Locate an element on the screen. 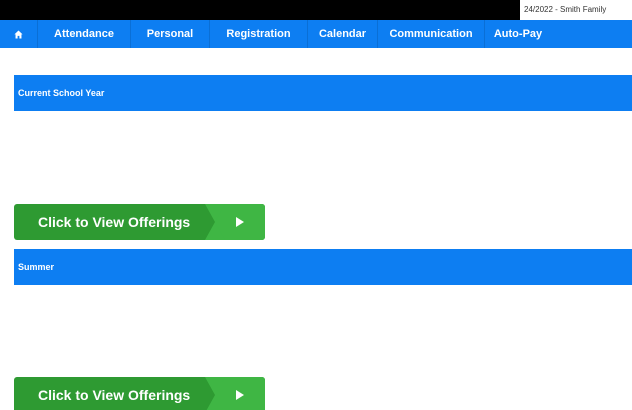 The width and height of the screenshot is (632, 410). view-offerings-button-current-year: Click to View Offerings is located at coordinates (139, 222).